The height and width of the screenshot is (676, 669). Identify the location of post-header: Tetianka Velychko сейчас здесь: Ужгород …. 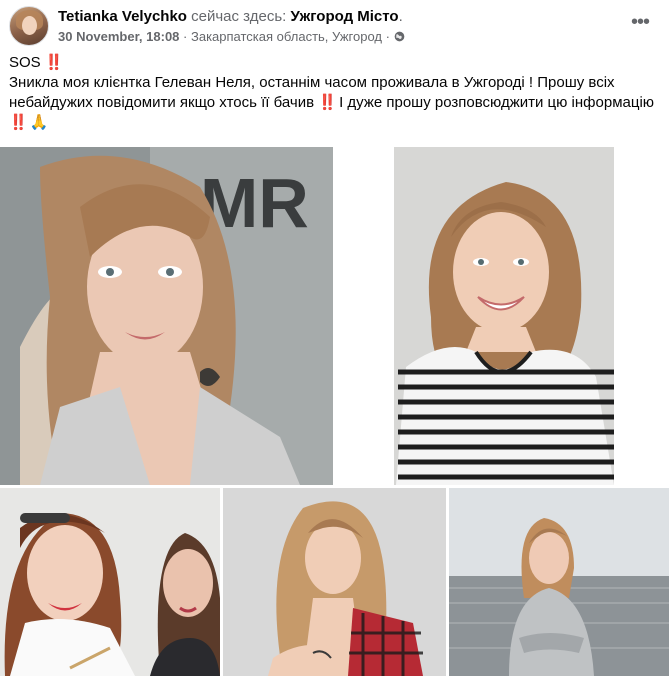
(334, 24).